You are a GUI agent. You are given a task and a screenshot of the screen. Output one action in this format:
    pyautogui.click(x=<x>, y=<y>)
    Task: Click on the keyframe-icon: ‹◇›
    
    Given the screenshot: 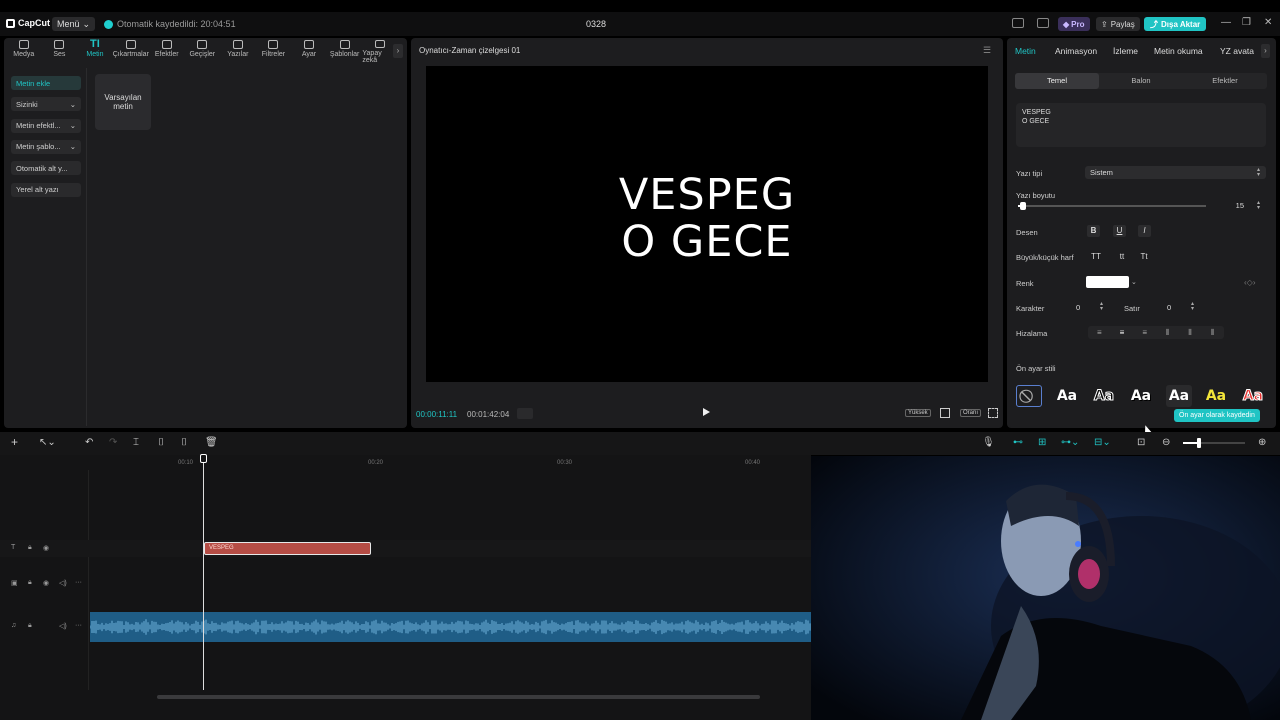 What is the action you would take?
    pyautogui.click(x=1249, y=282)
    